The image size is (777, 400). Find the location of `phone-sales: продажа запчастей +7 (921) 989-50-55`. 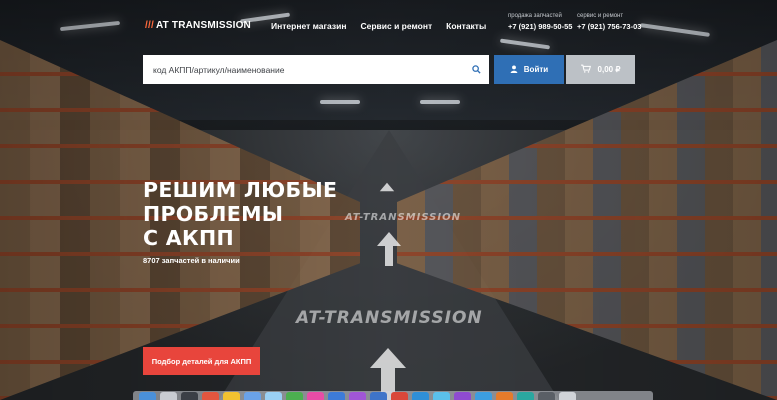

phone-sales: продажа запчастей +7 (921) 989-50-55 is located at coordinates (540, 22).